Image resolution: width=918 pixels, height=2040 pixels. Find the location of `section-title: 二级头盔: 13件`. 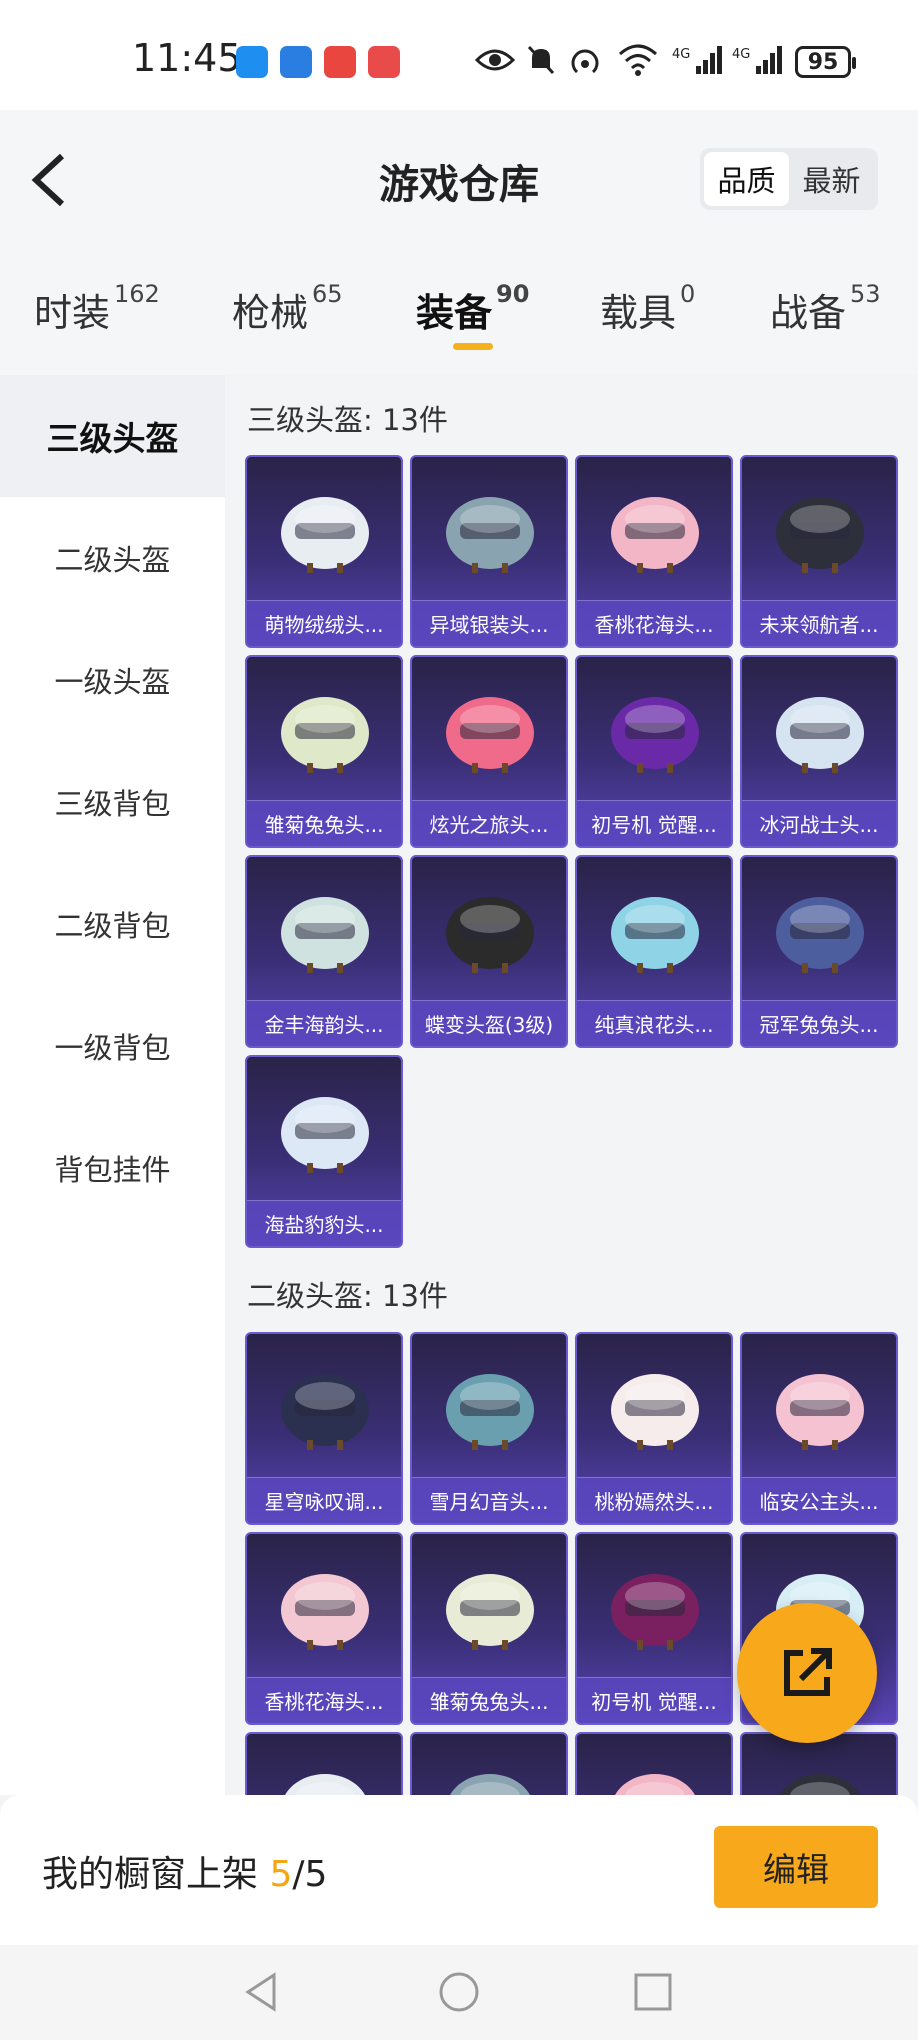

section-title: 二级头盔: 13件 is located at coordinates (347, 1296).